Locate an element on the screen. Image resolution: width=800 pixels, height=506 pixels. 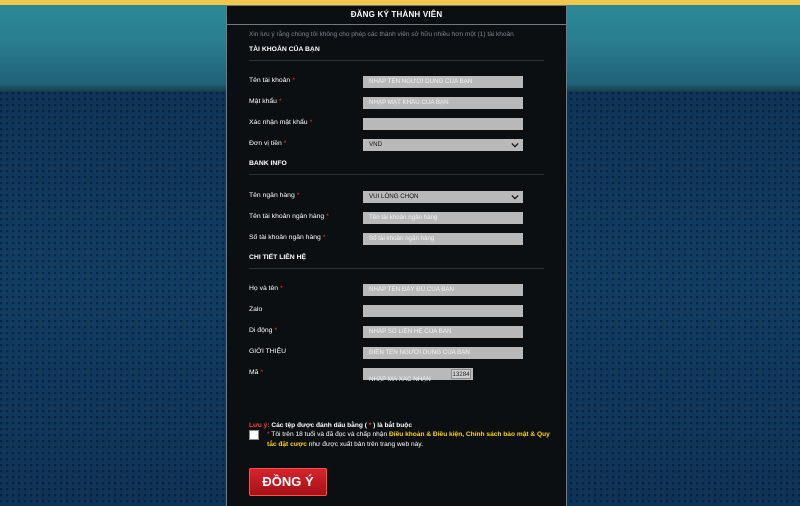
currency-label: Đơn vị tiền * is located at coordinates (268, 143).